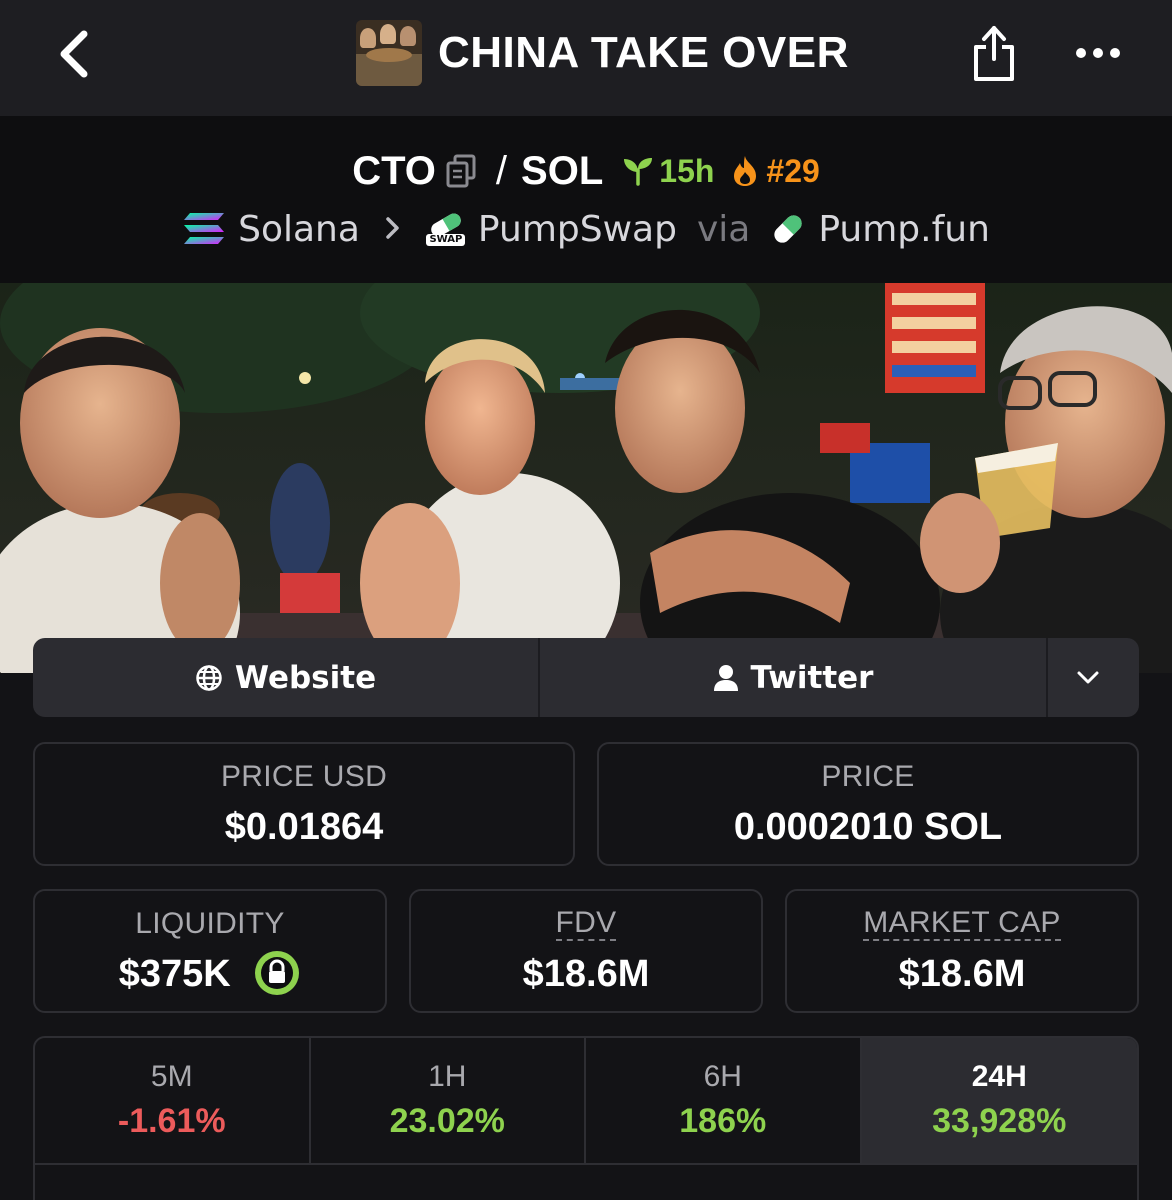 Image resolution: width=1172 pixels, height=1200 pixels. What do you see at coordinates (904, 229) in the screenshot?
I see `launchpad-name: Pump.fun` at bounding box center [904, 229].